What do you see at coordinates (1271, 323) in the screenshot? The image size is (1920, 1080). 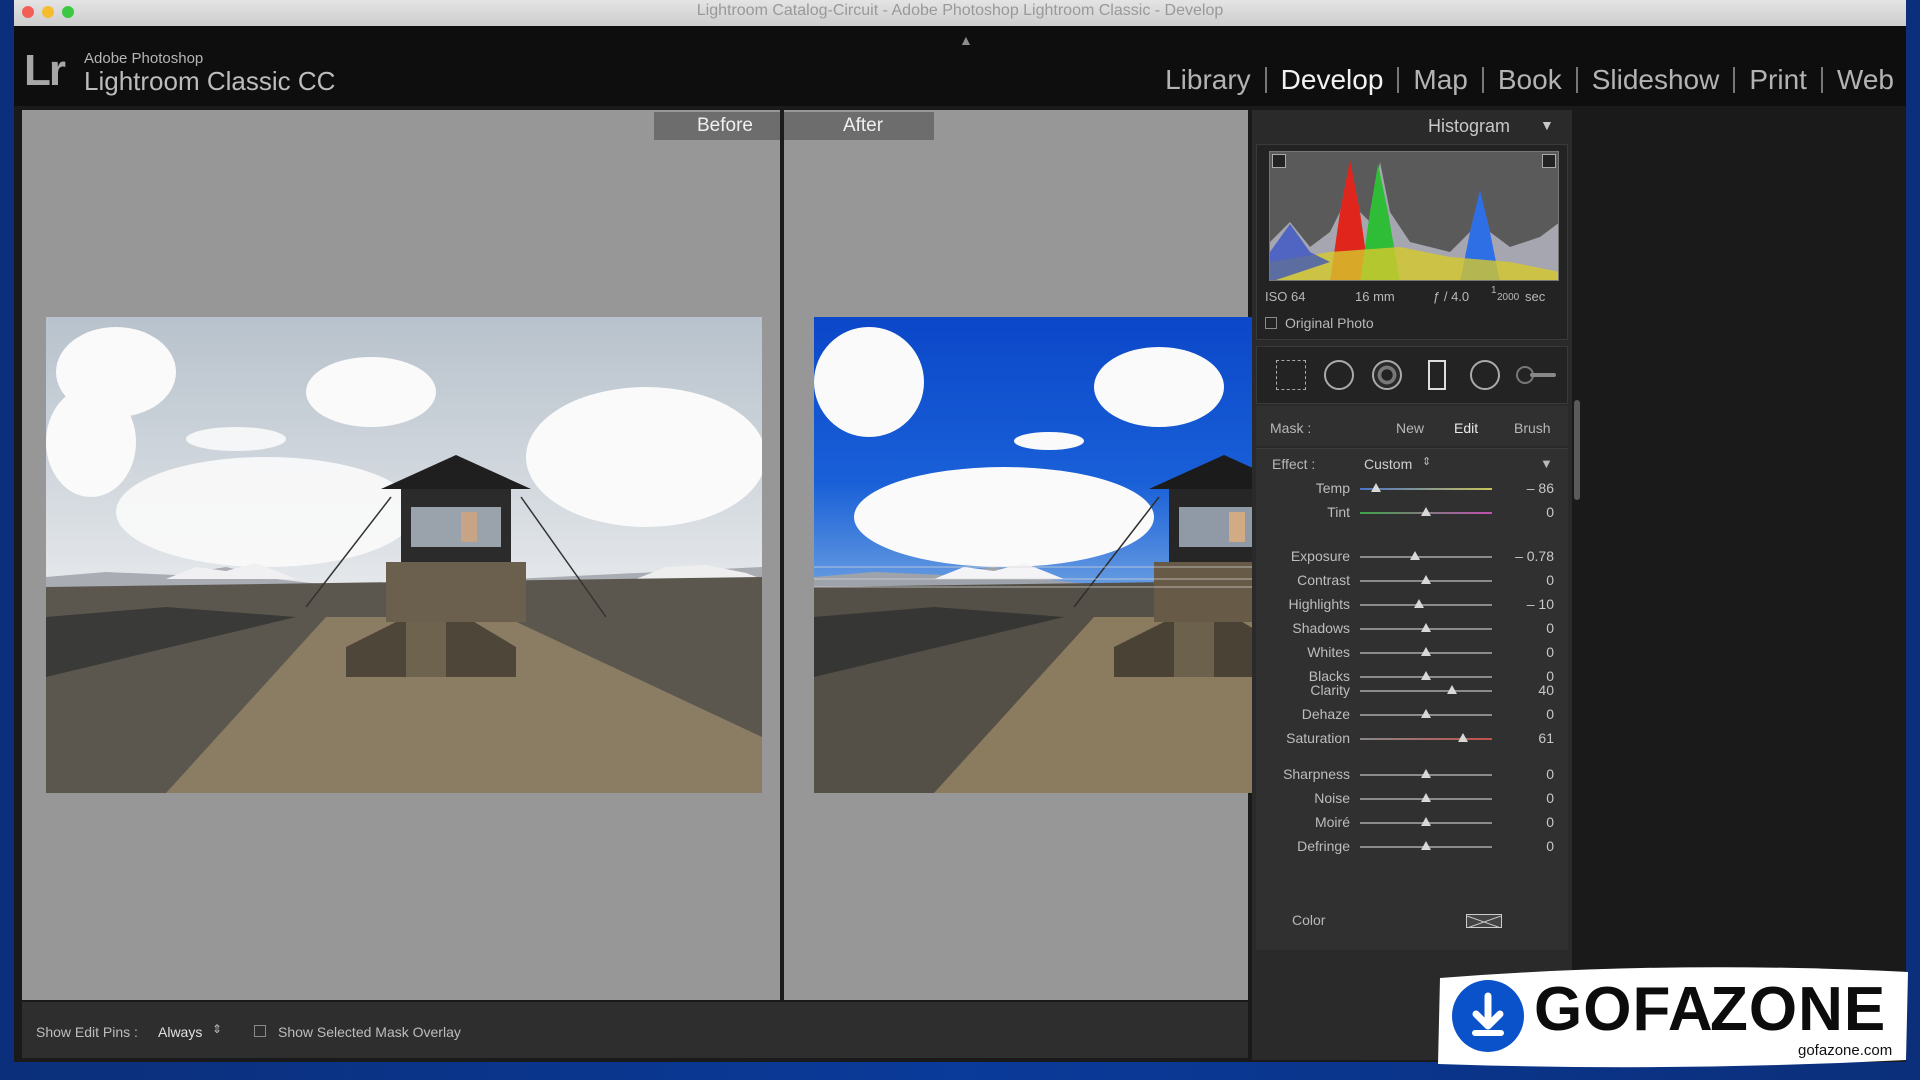 I see `original-photo-checkbox` at bounding box center [1271, 323].